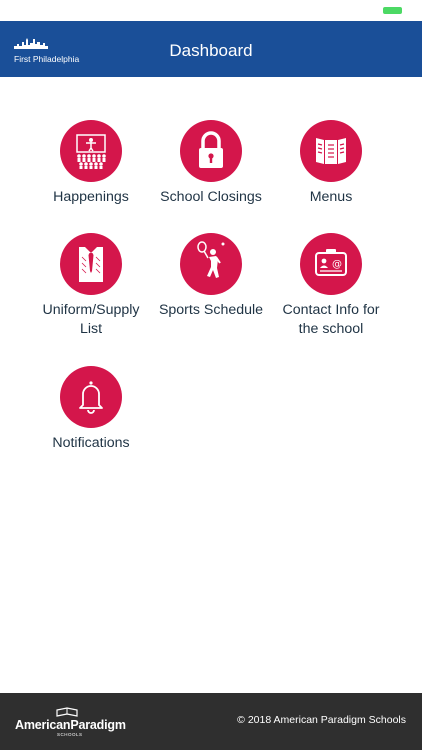 This screenshot has width=422, height=750. I want to click on footer-brand: AmericanParadigm, so click(70, 725).